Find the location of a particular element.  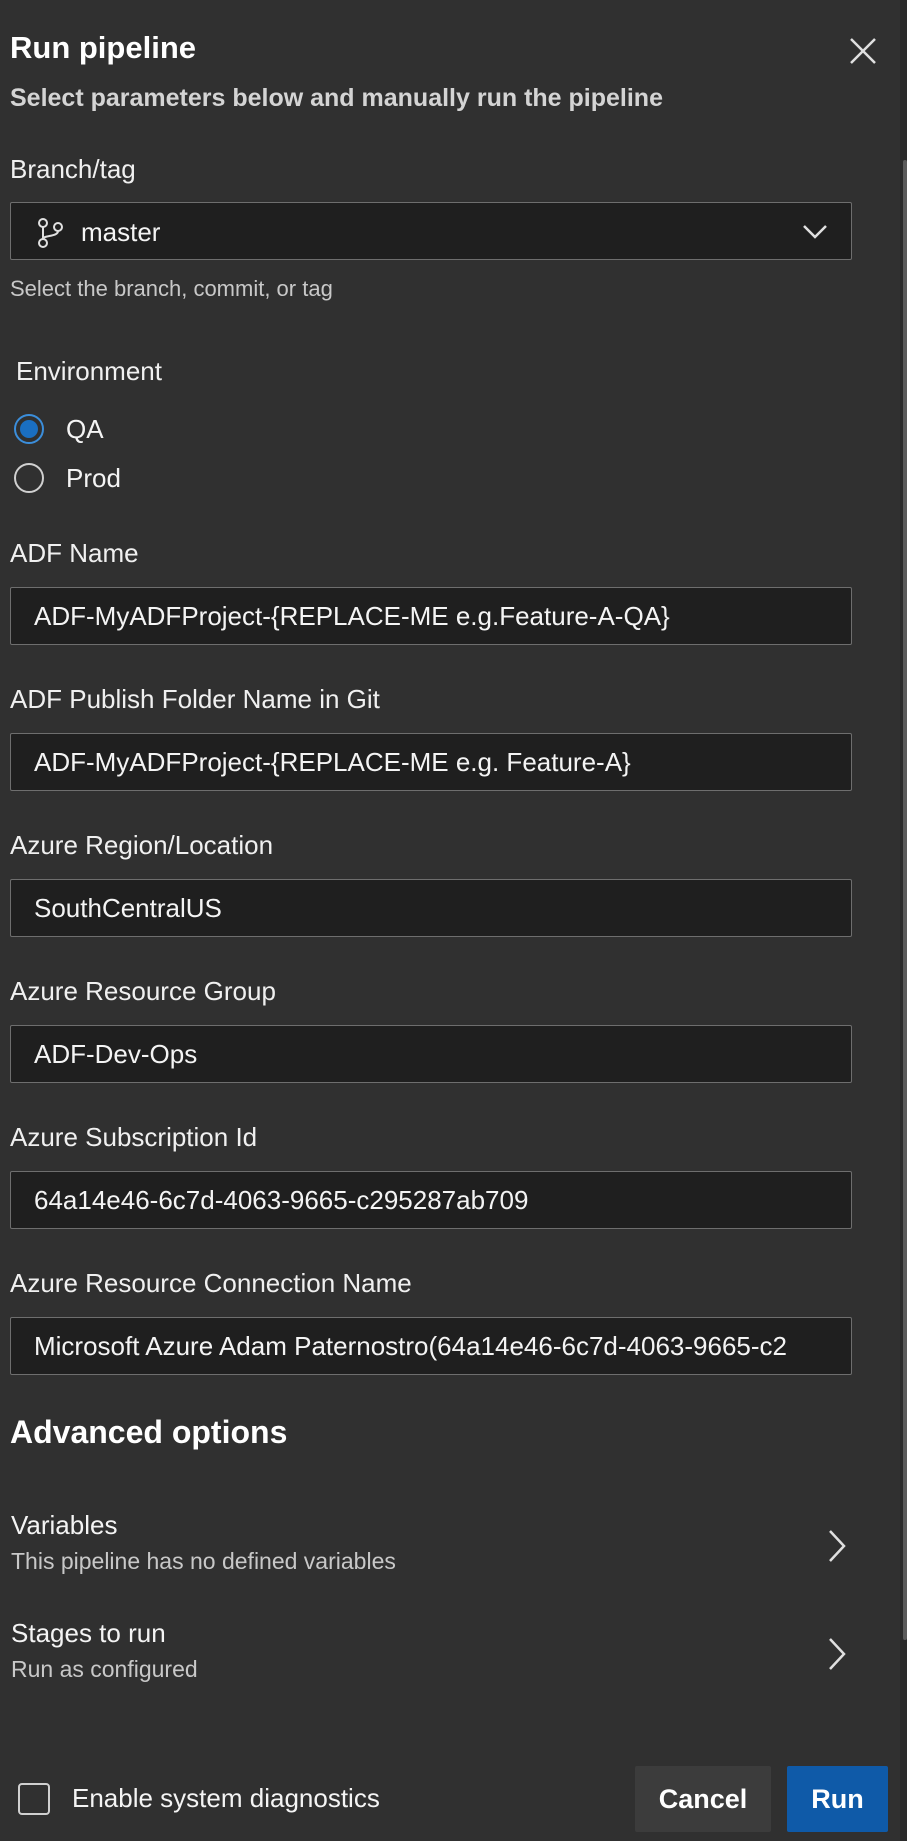

radio-label-qa: QA is located at coordinates (85, 428).